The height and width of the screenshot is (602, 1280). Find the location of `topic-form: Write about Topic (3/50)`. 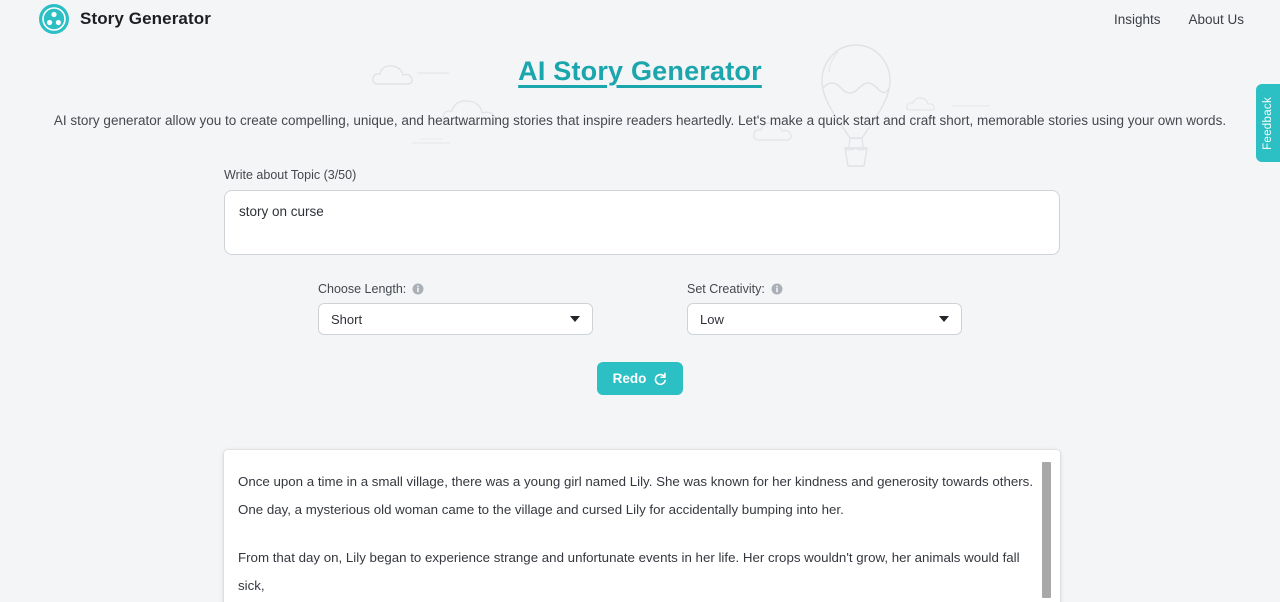

topic-form: Write about Topic (3/50) is located at coordinates (642, 214).